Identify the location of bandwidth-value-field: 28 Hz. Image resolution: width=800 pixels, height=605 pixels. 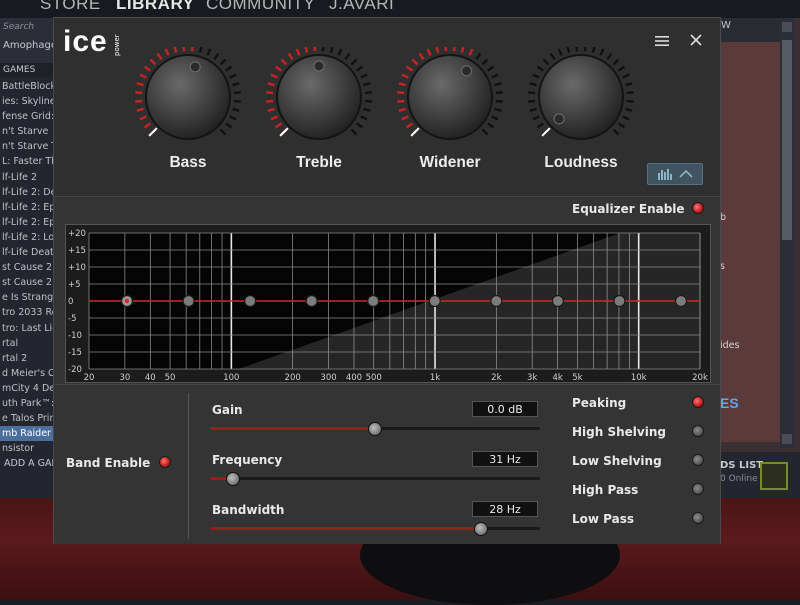
(505, 509).